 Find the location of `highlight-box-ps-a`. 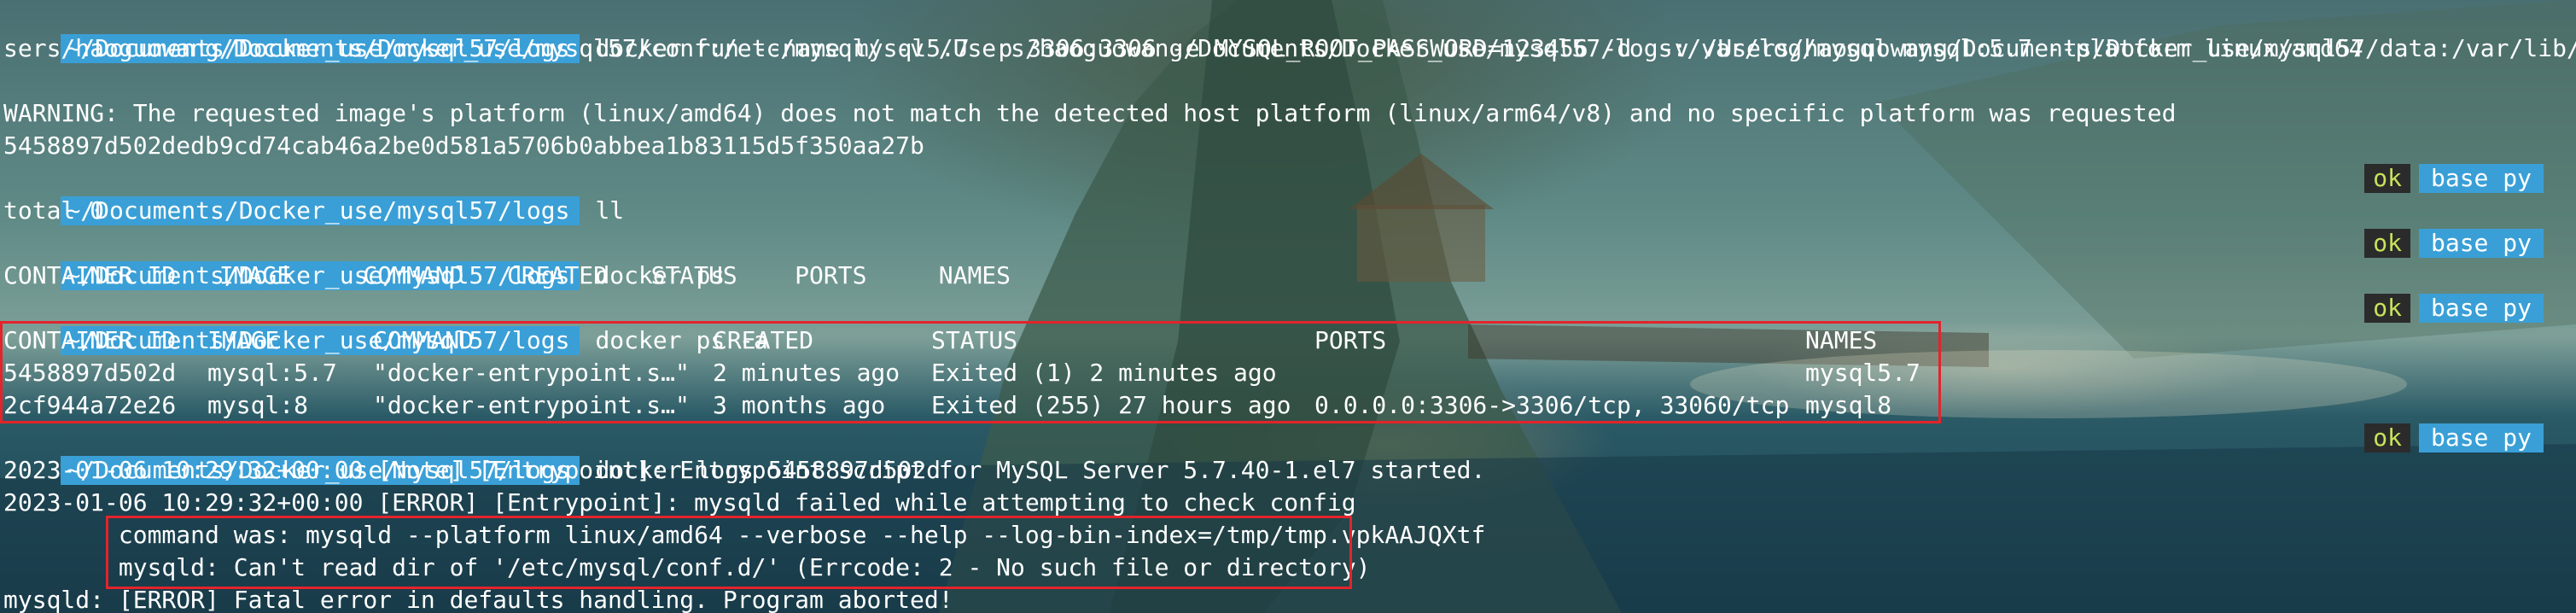

highlight-box-ps-a is located at coordinates (970, 372).